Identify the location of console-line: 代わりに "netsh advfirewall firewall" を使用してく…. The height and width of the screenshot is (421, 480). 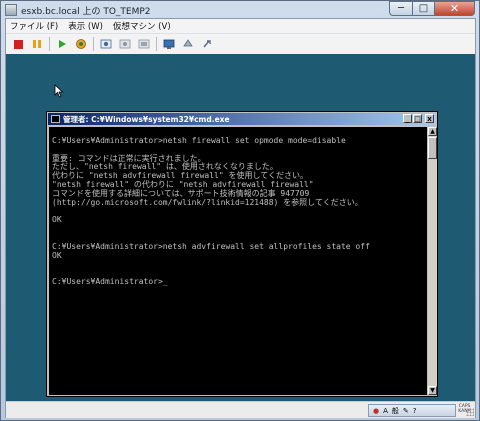
(180, 176).